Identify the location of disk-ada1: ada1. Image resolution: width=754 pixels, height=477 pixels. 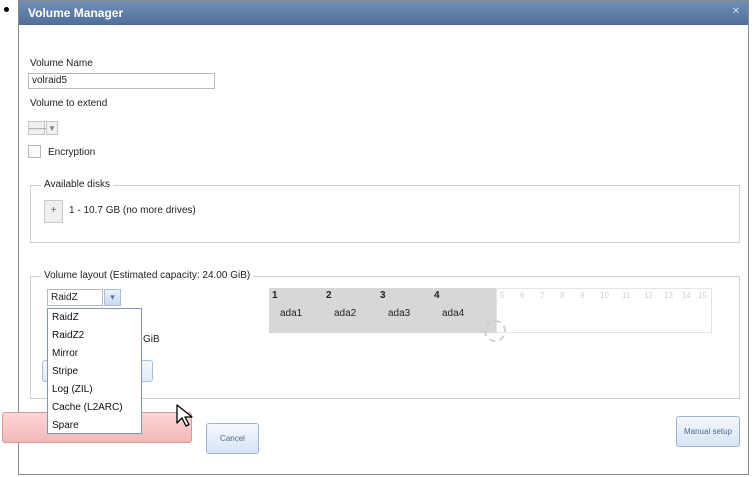
(291, 313).